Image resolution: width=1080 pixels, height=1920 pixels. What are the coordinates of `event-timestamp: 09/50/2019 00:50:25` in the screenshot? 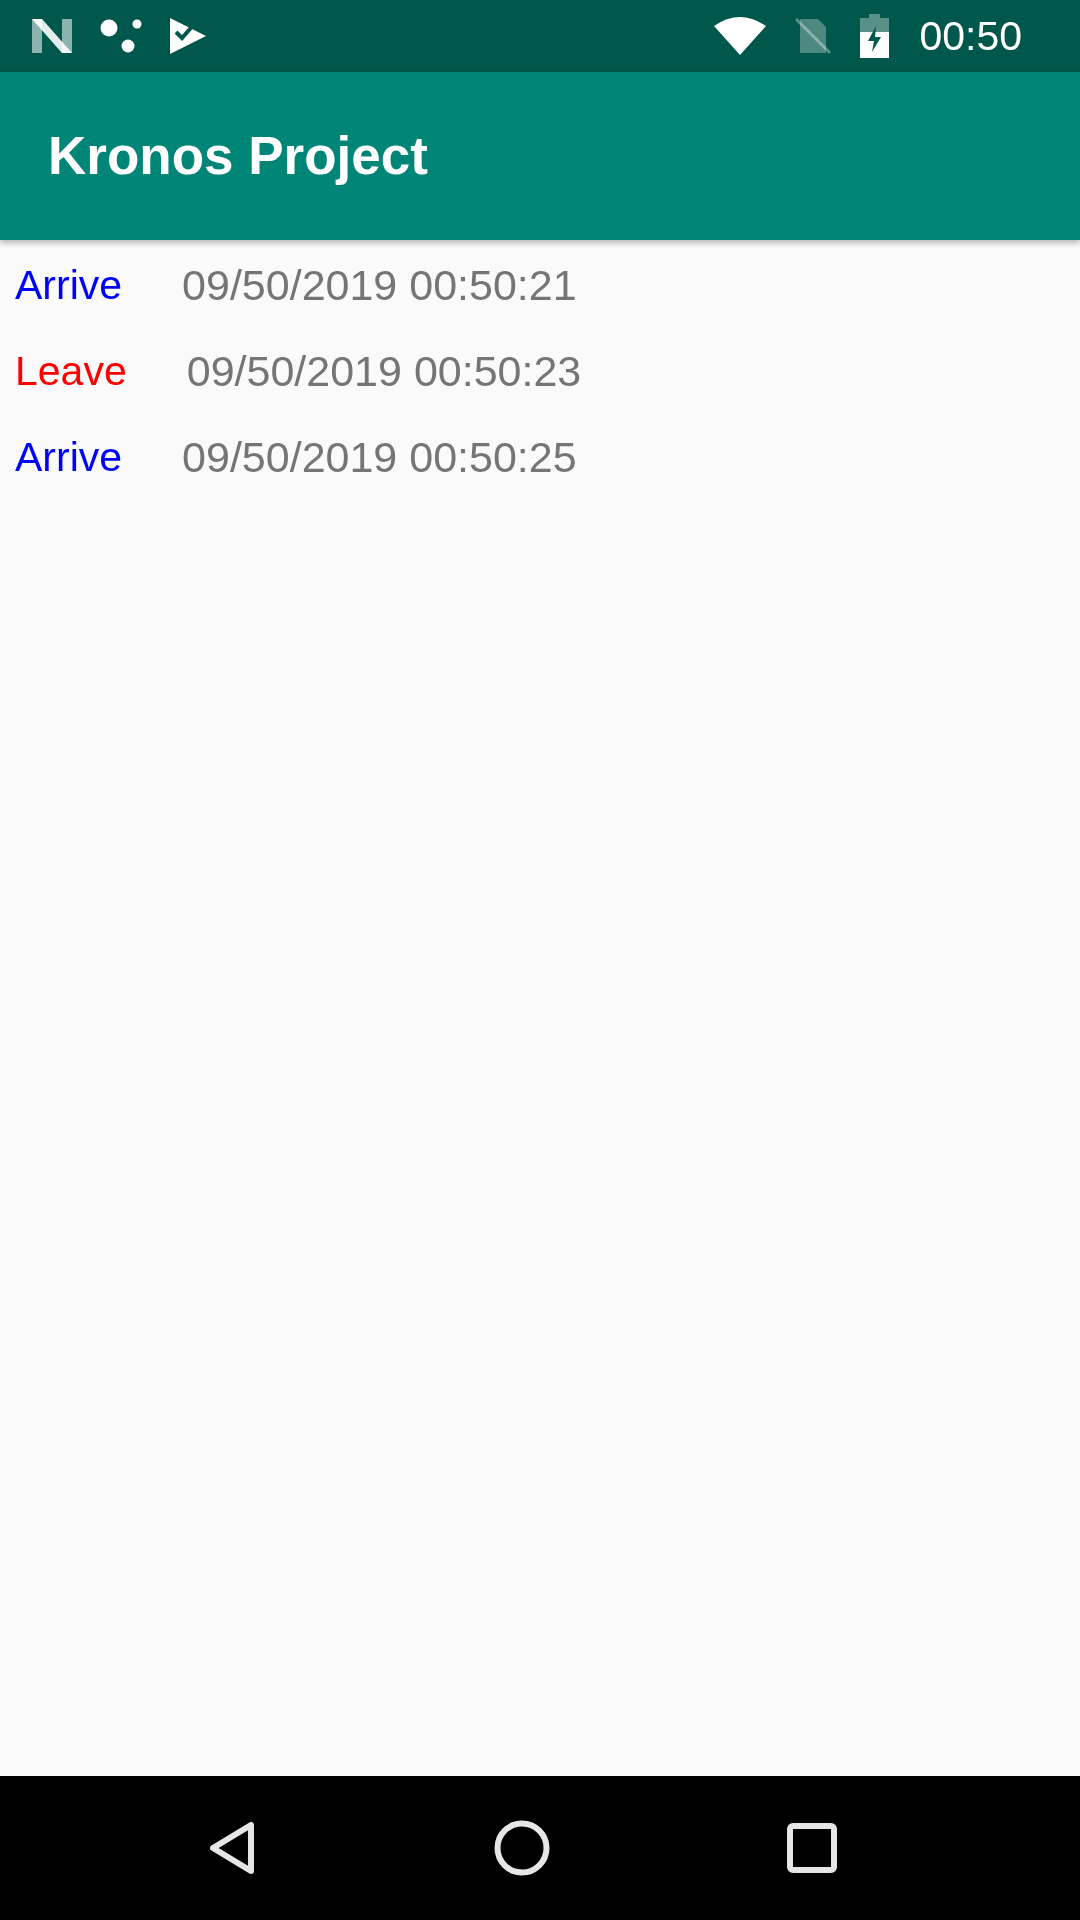 It's located at (379, 457).